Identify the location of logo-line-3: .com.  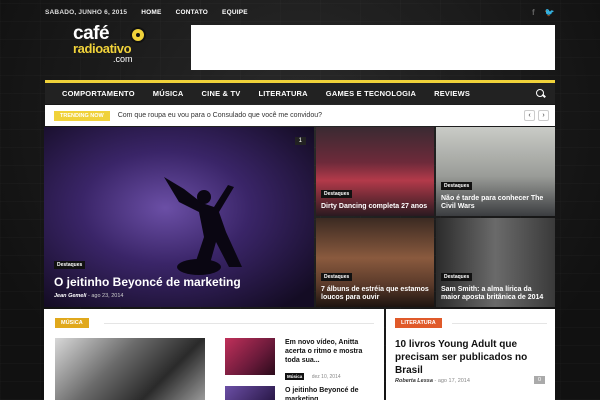
(123, 59).